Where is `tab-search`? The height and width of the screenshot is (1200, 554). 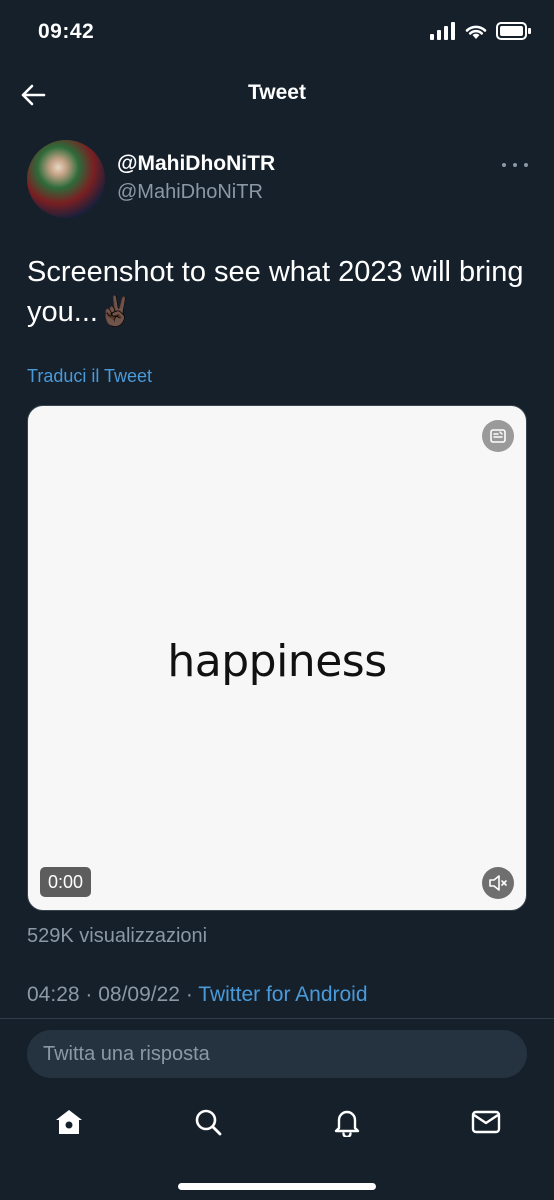 tab-search is located at coordinates (208, 1122).